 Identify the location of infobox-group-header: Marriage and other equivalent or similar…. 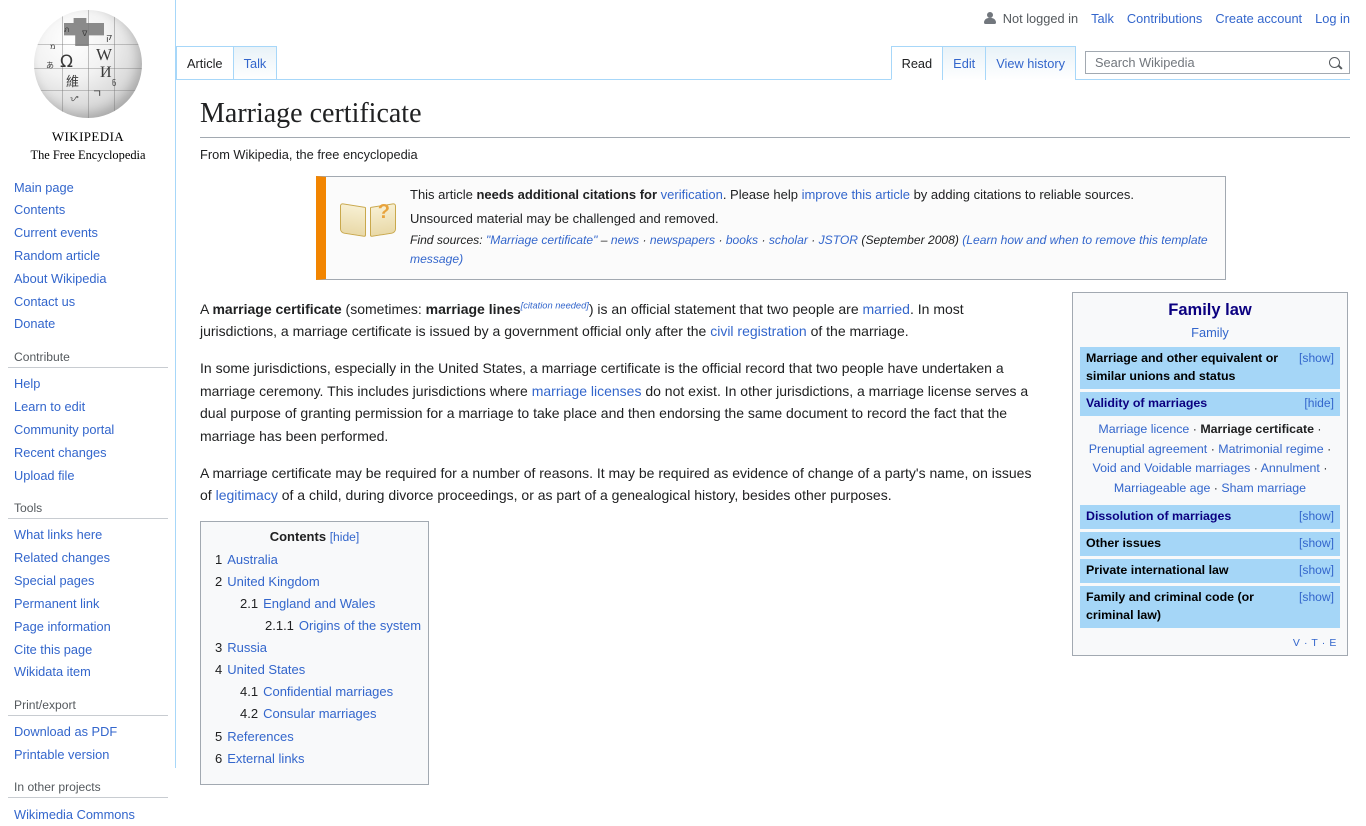
(1210, 368).